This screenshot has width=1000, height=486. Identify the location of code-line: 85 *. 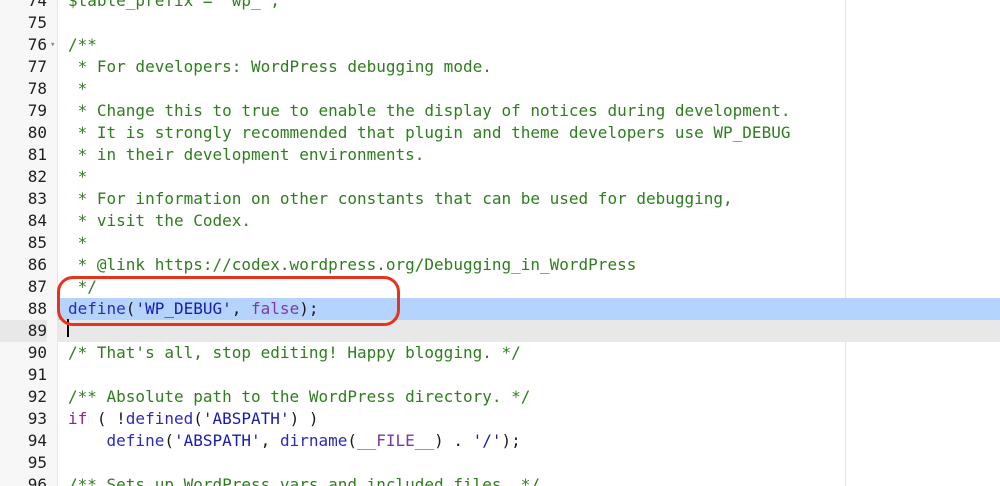
(500, 243).